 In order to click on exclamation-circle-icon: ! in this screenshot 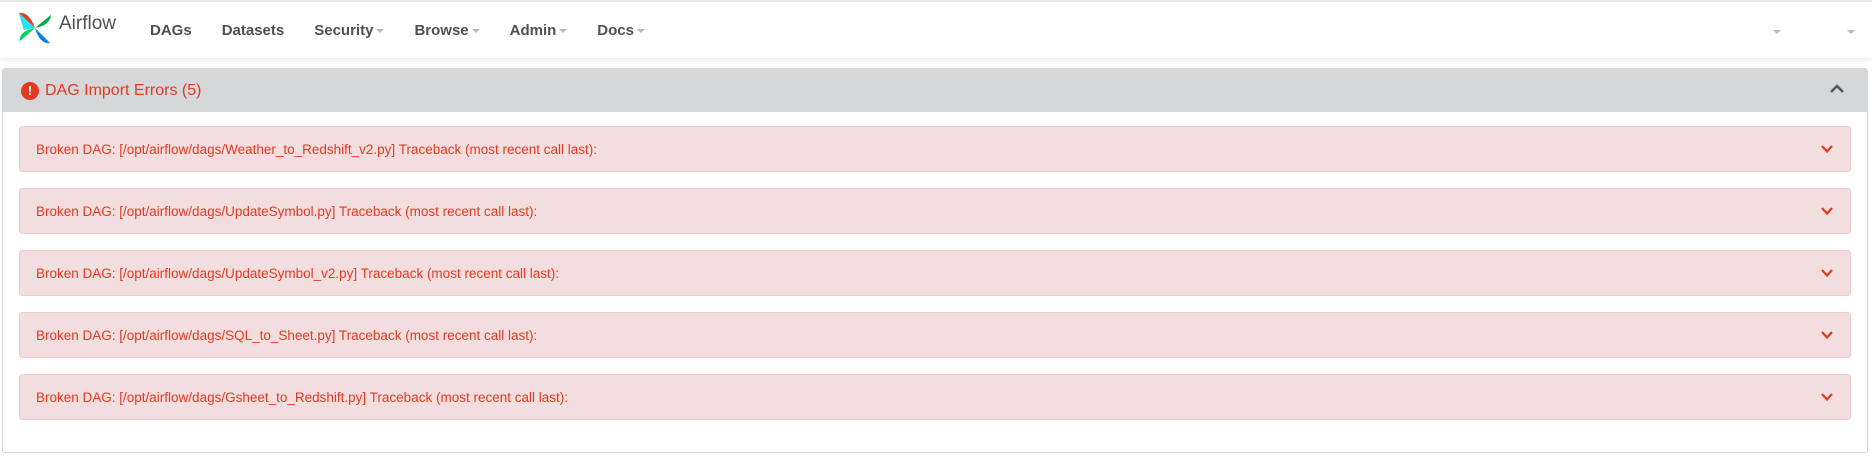, I will do `click(30, 90)`.